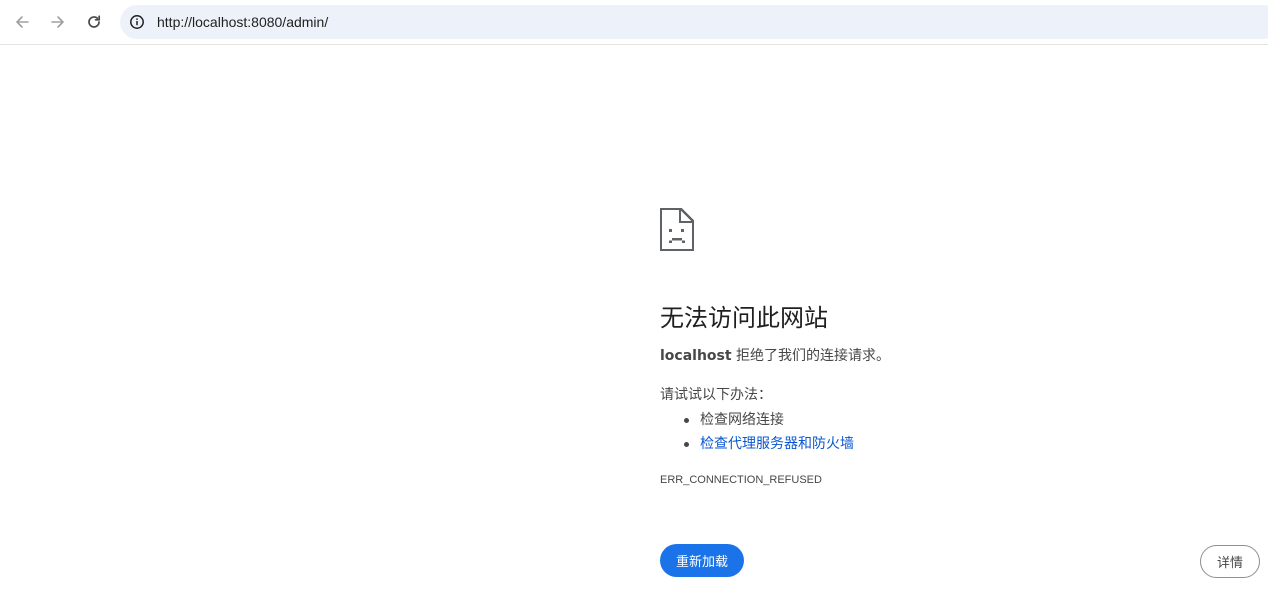 This screenshot has width=1268, height=595. I want to click on error-code: ERR_CONNECTION_REFUSED, so click(741, 480).